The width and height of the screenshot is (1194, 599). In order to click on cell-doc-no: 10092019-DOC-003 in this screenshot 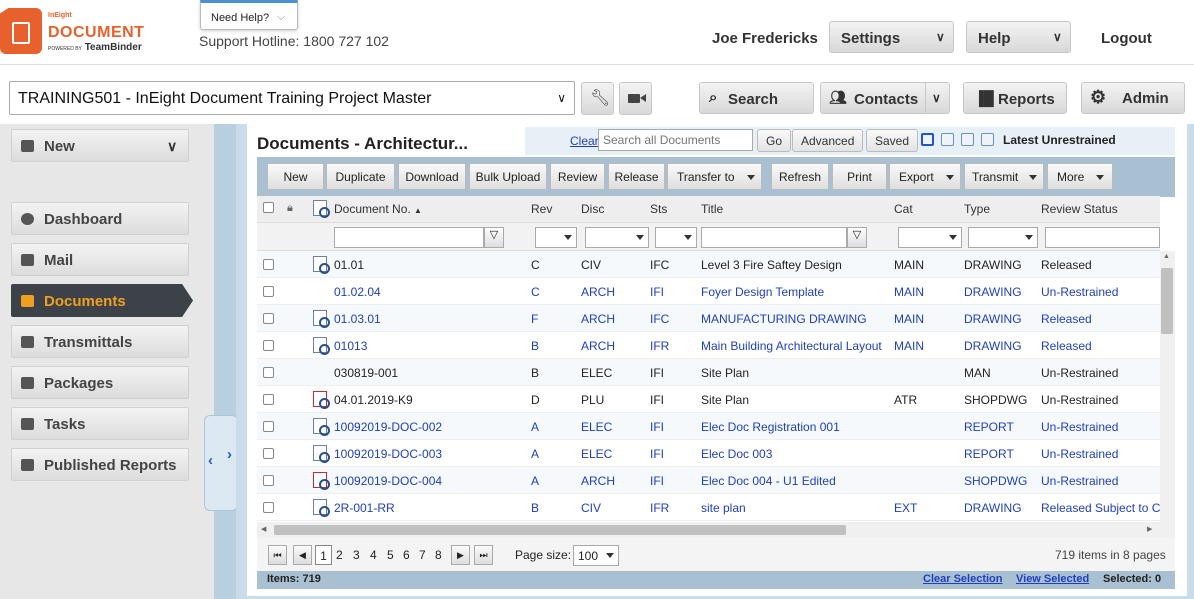, I will do `click(388, 454)`.